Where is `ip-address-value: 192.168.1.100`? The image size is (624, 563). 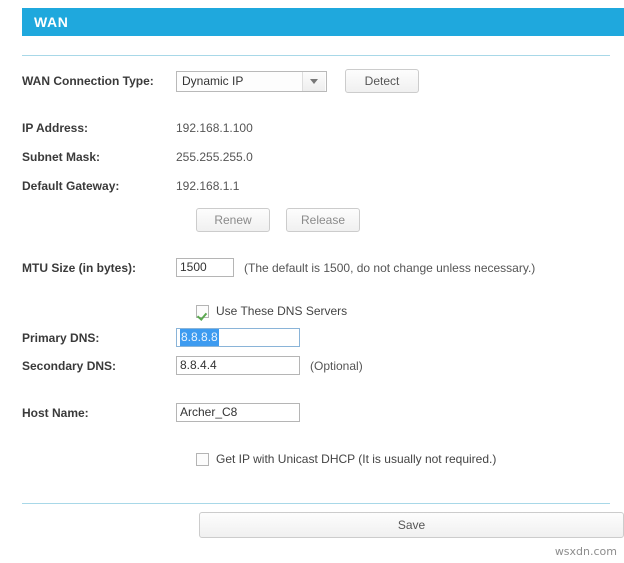
ip-address-value: 192.168.1.100 is located at coordinates (214, 127).